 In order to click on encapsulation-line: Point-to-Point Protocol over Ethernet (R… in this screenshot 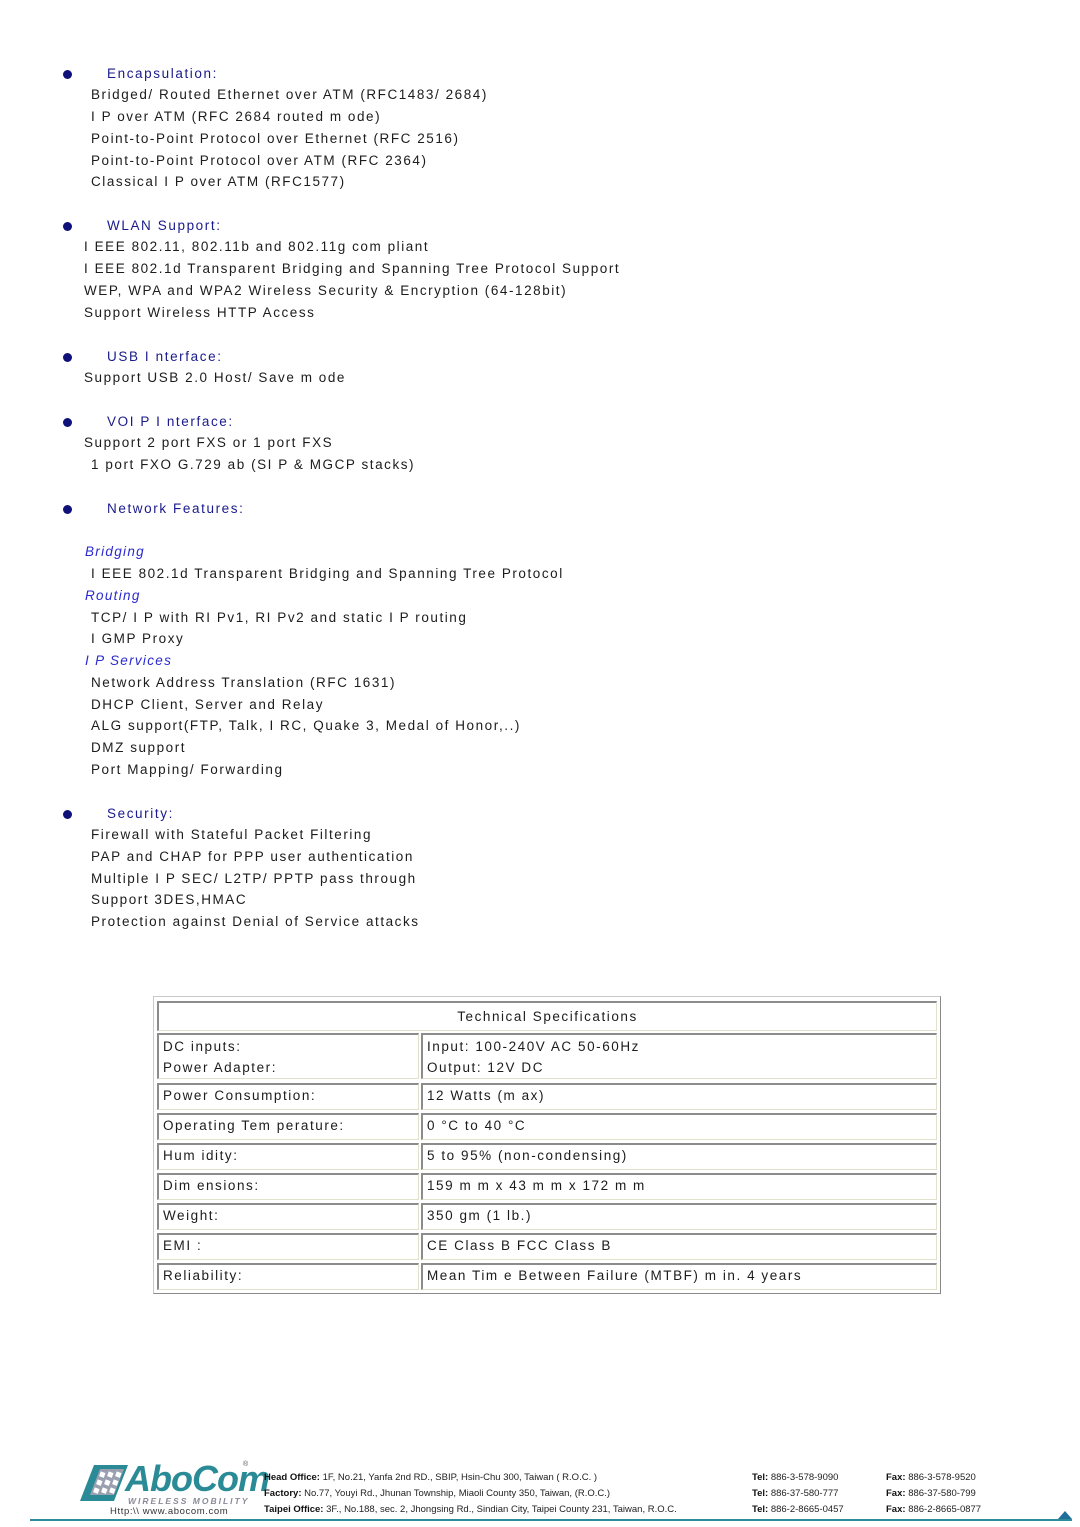, I will do `click(275, 138)`.